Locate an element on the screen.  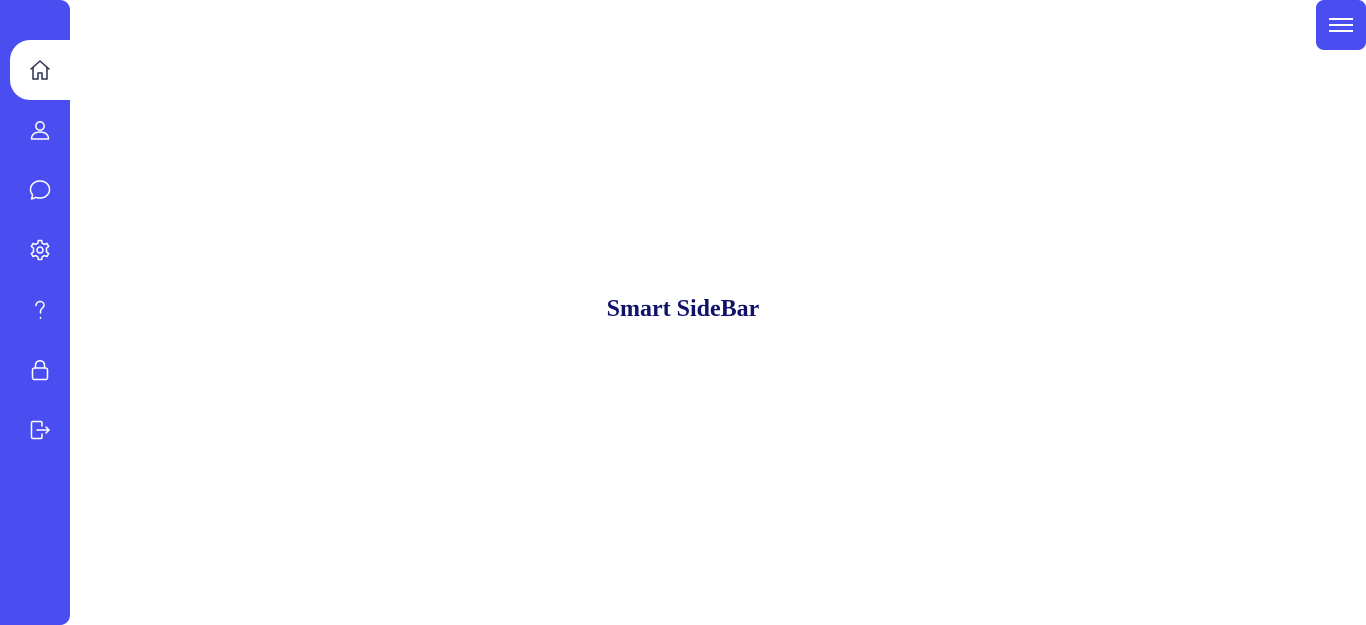
sidebar-item-help is located at coordinates (40, 310).